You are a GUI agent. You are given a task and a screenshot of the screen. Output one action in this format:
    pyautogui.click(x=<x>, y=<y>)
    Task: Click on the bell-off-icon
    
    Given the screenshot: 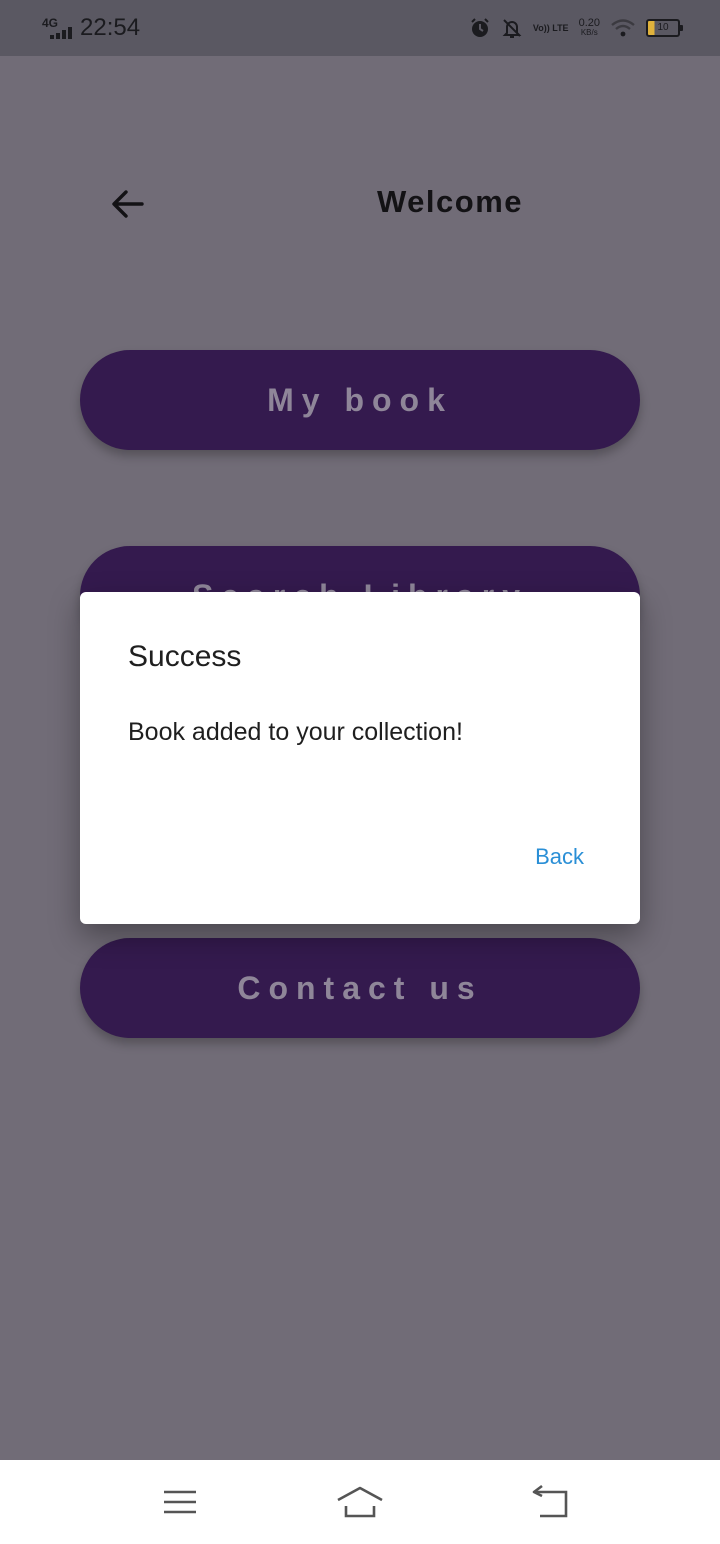 What is the action you would take?
    pyautogui.click(x=512, y=28)
    